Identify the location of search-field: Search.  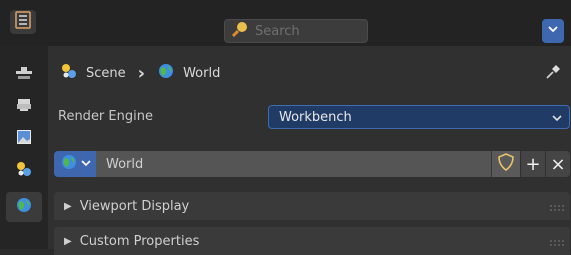
(296, 31).